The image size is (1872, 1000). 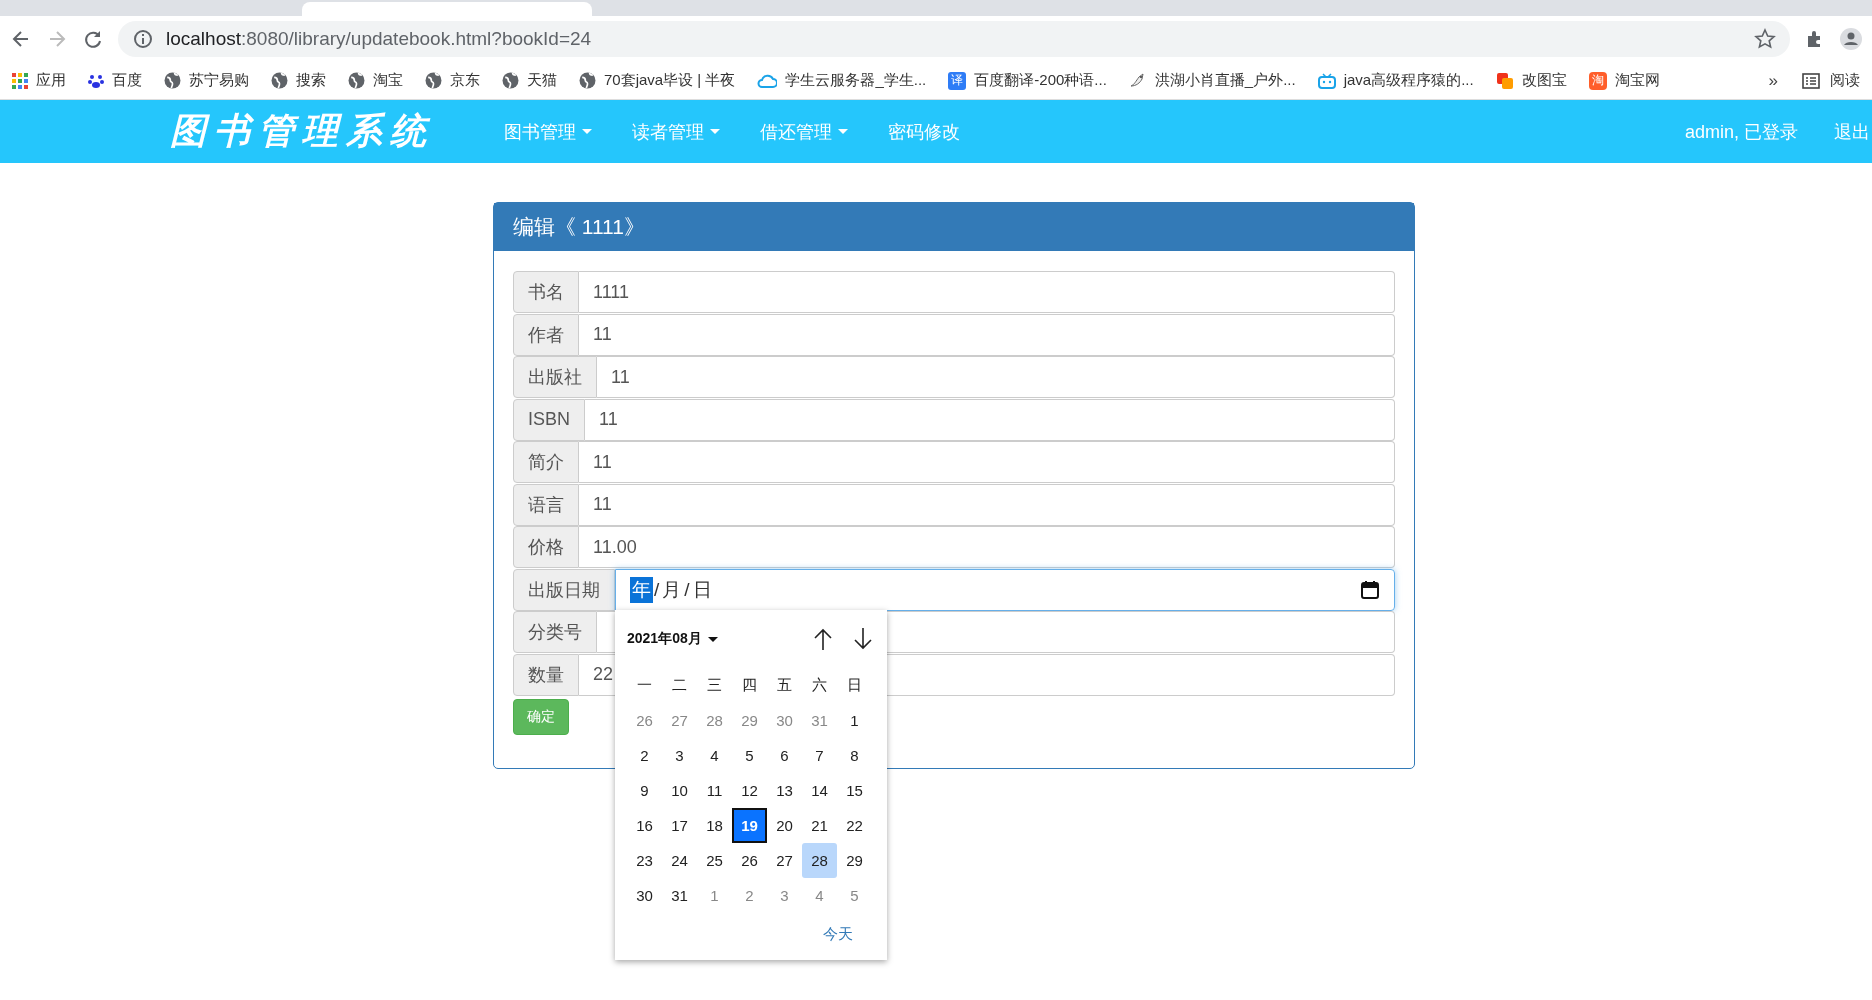 What do you see at coordinates (546, 462) in the screenshot?
I see `field-label: 简介` at bounding box center [546, 462].